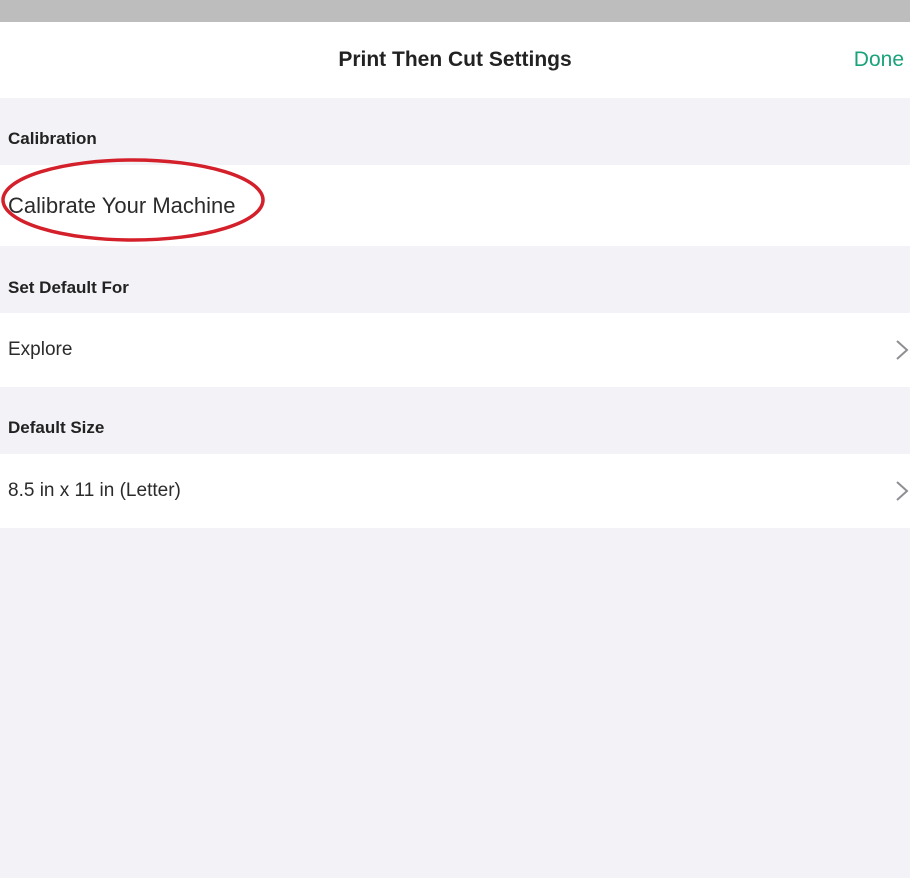 Image resolution: width=910 pixels, height=878 pixels. I want to click on page-title: Print Then Cut Settings, so click(455, 59).